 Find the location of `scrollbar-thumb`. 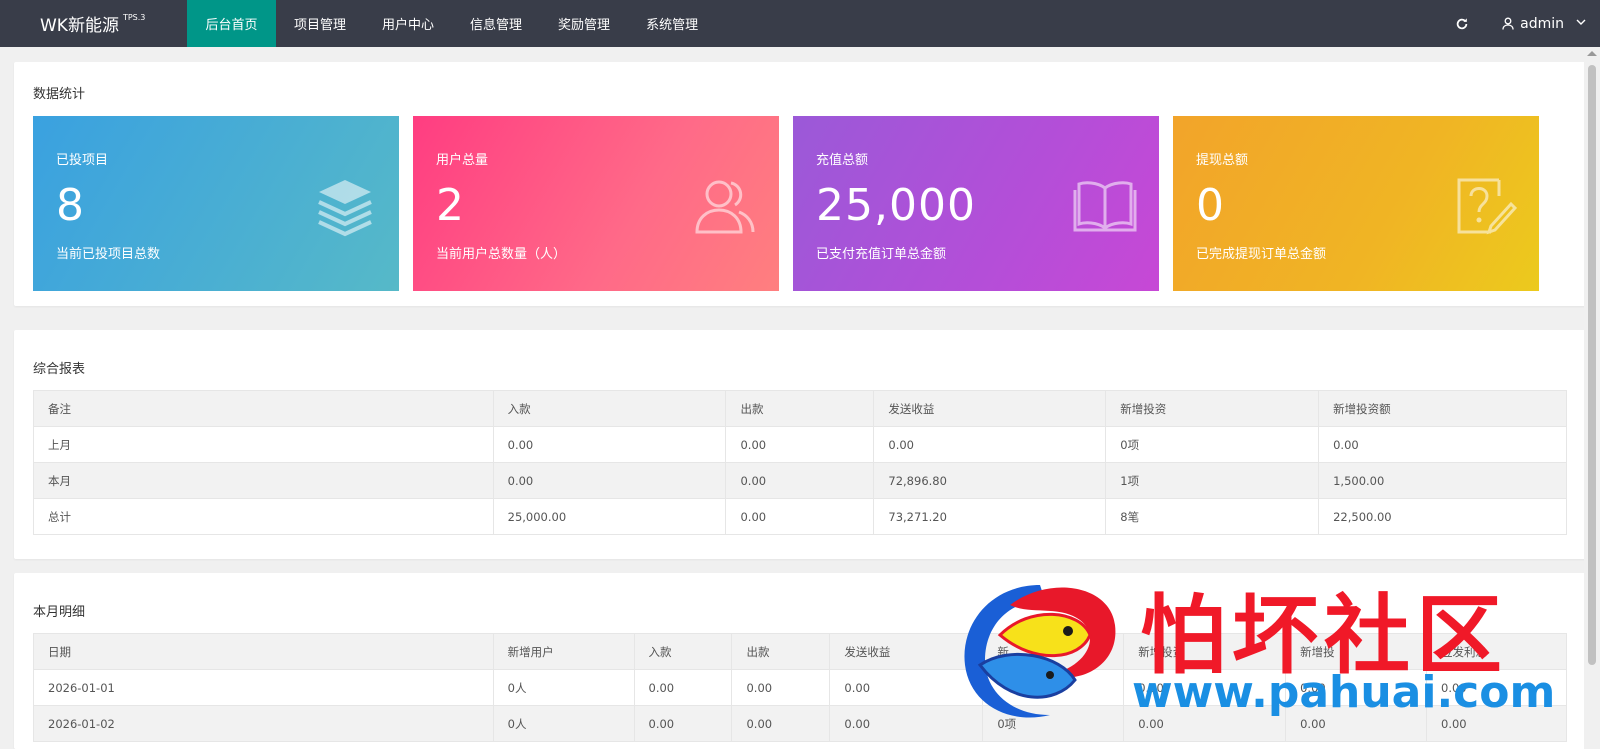

scrollbar-thumb is located at coordinates (1592, 365).